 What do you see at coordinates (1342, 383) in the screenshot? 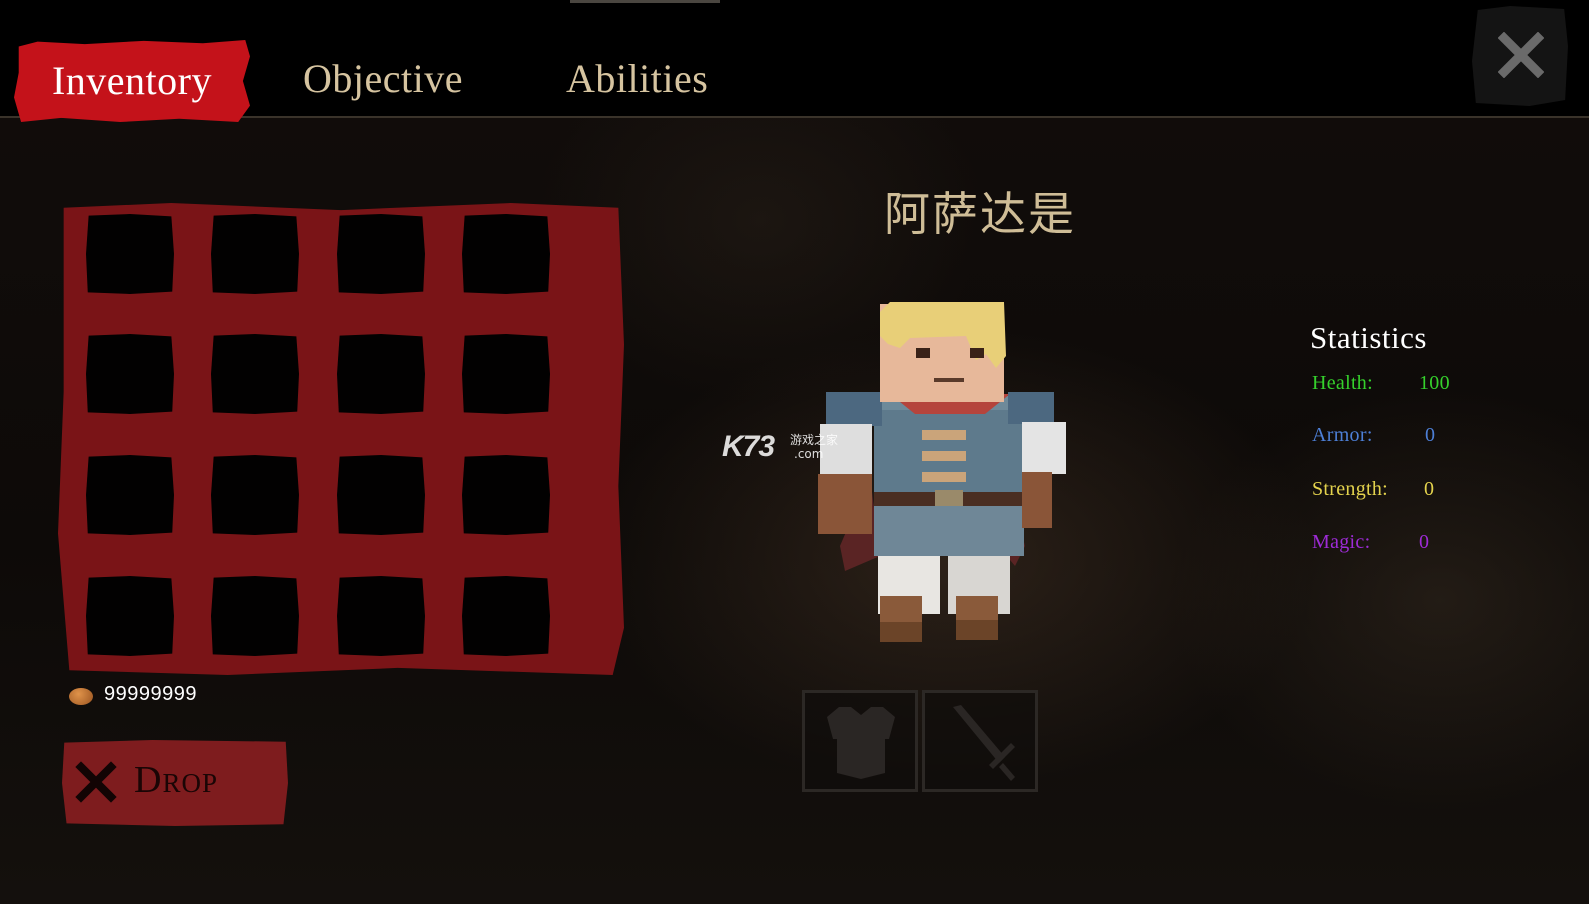
I see `stat-health-label: Health:` at bounding box center [1342, 383].